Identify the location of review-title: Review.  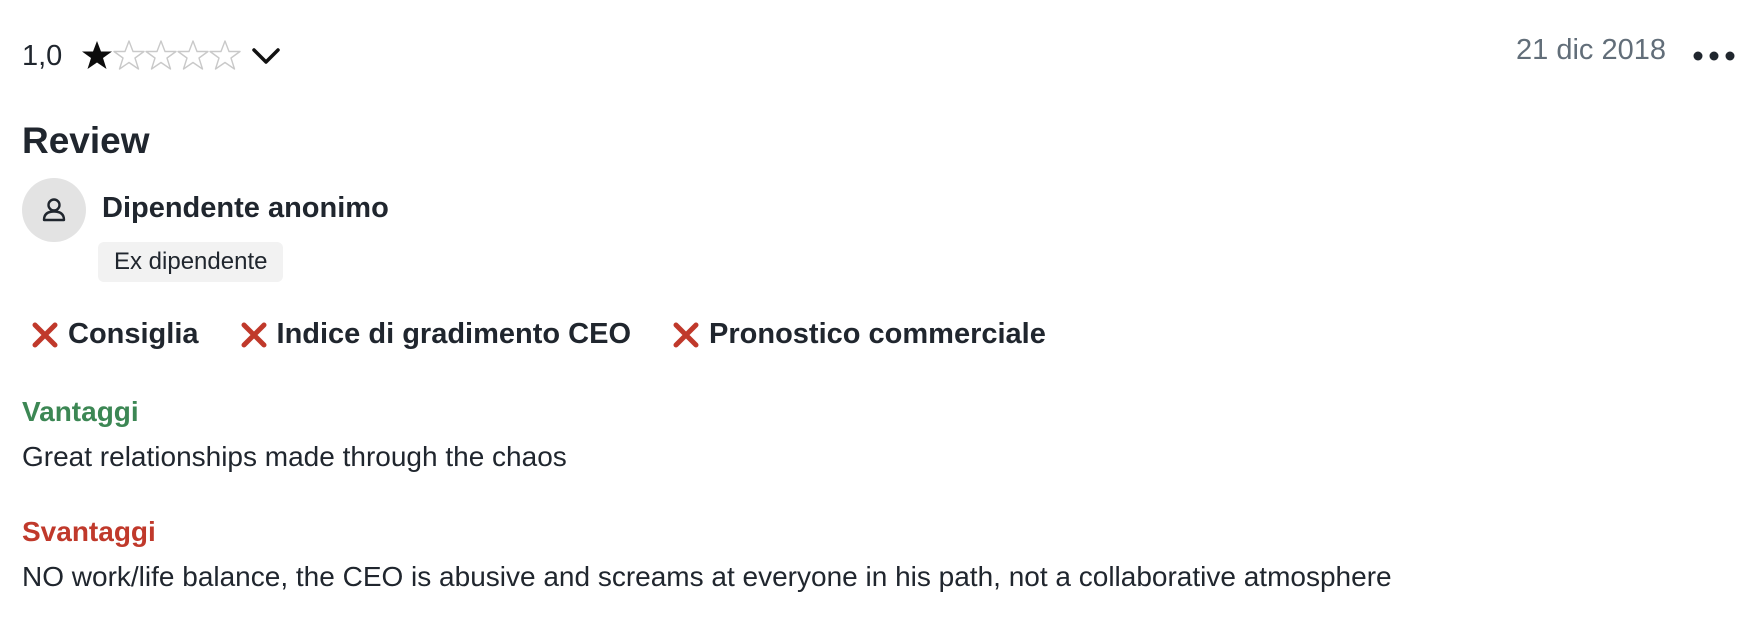
(86, 140).